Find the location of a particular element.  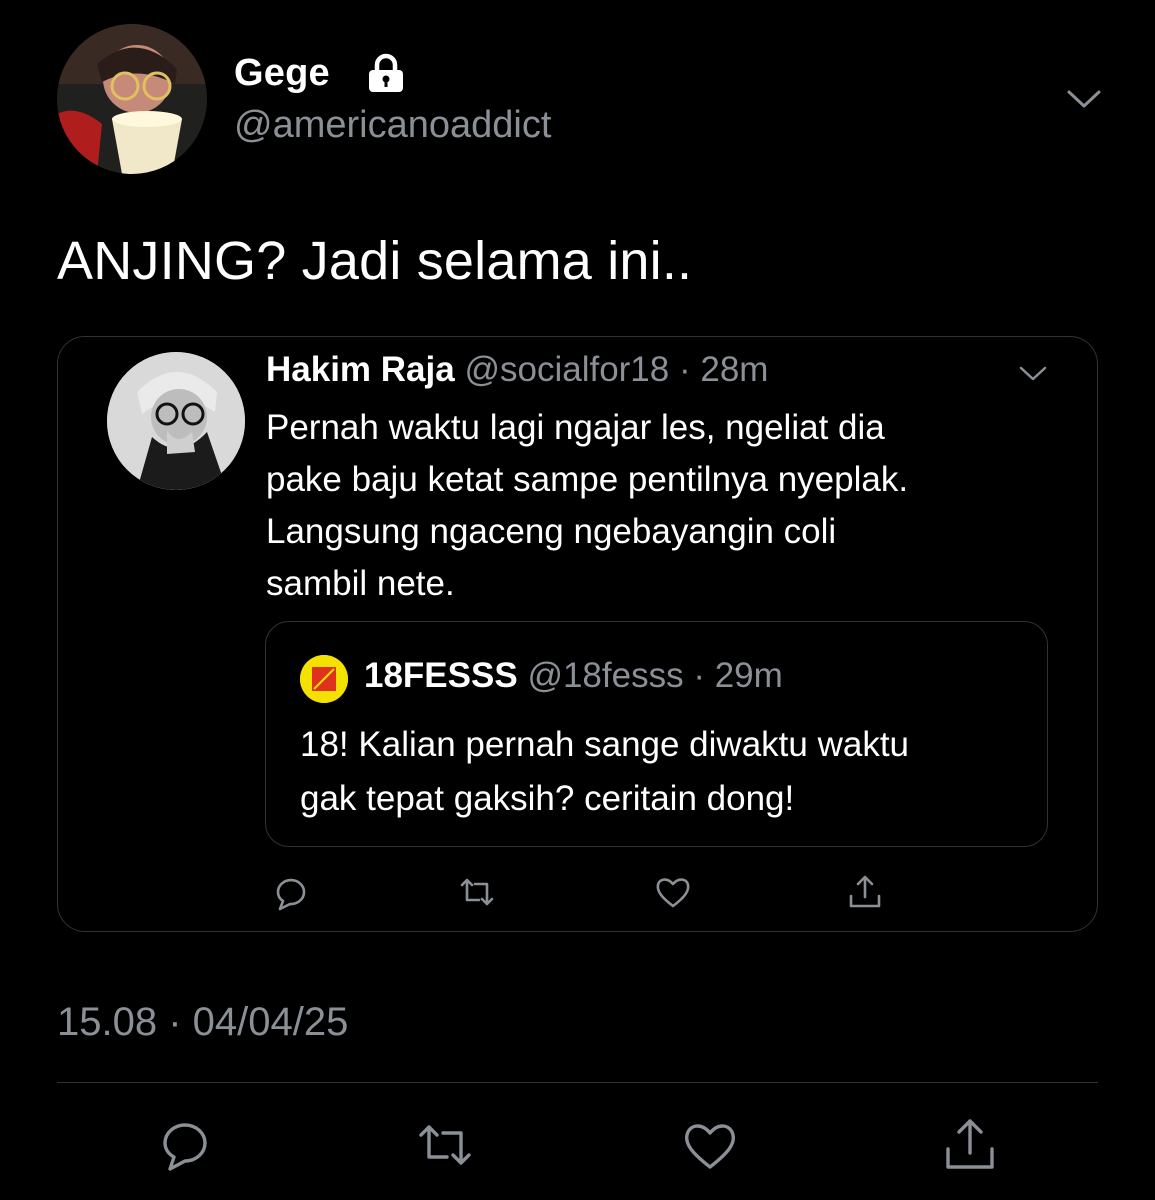

nested-author-avatar is located at coordinates (324, 679).